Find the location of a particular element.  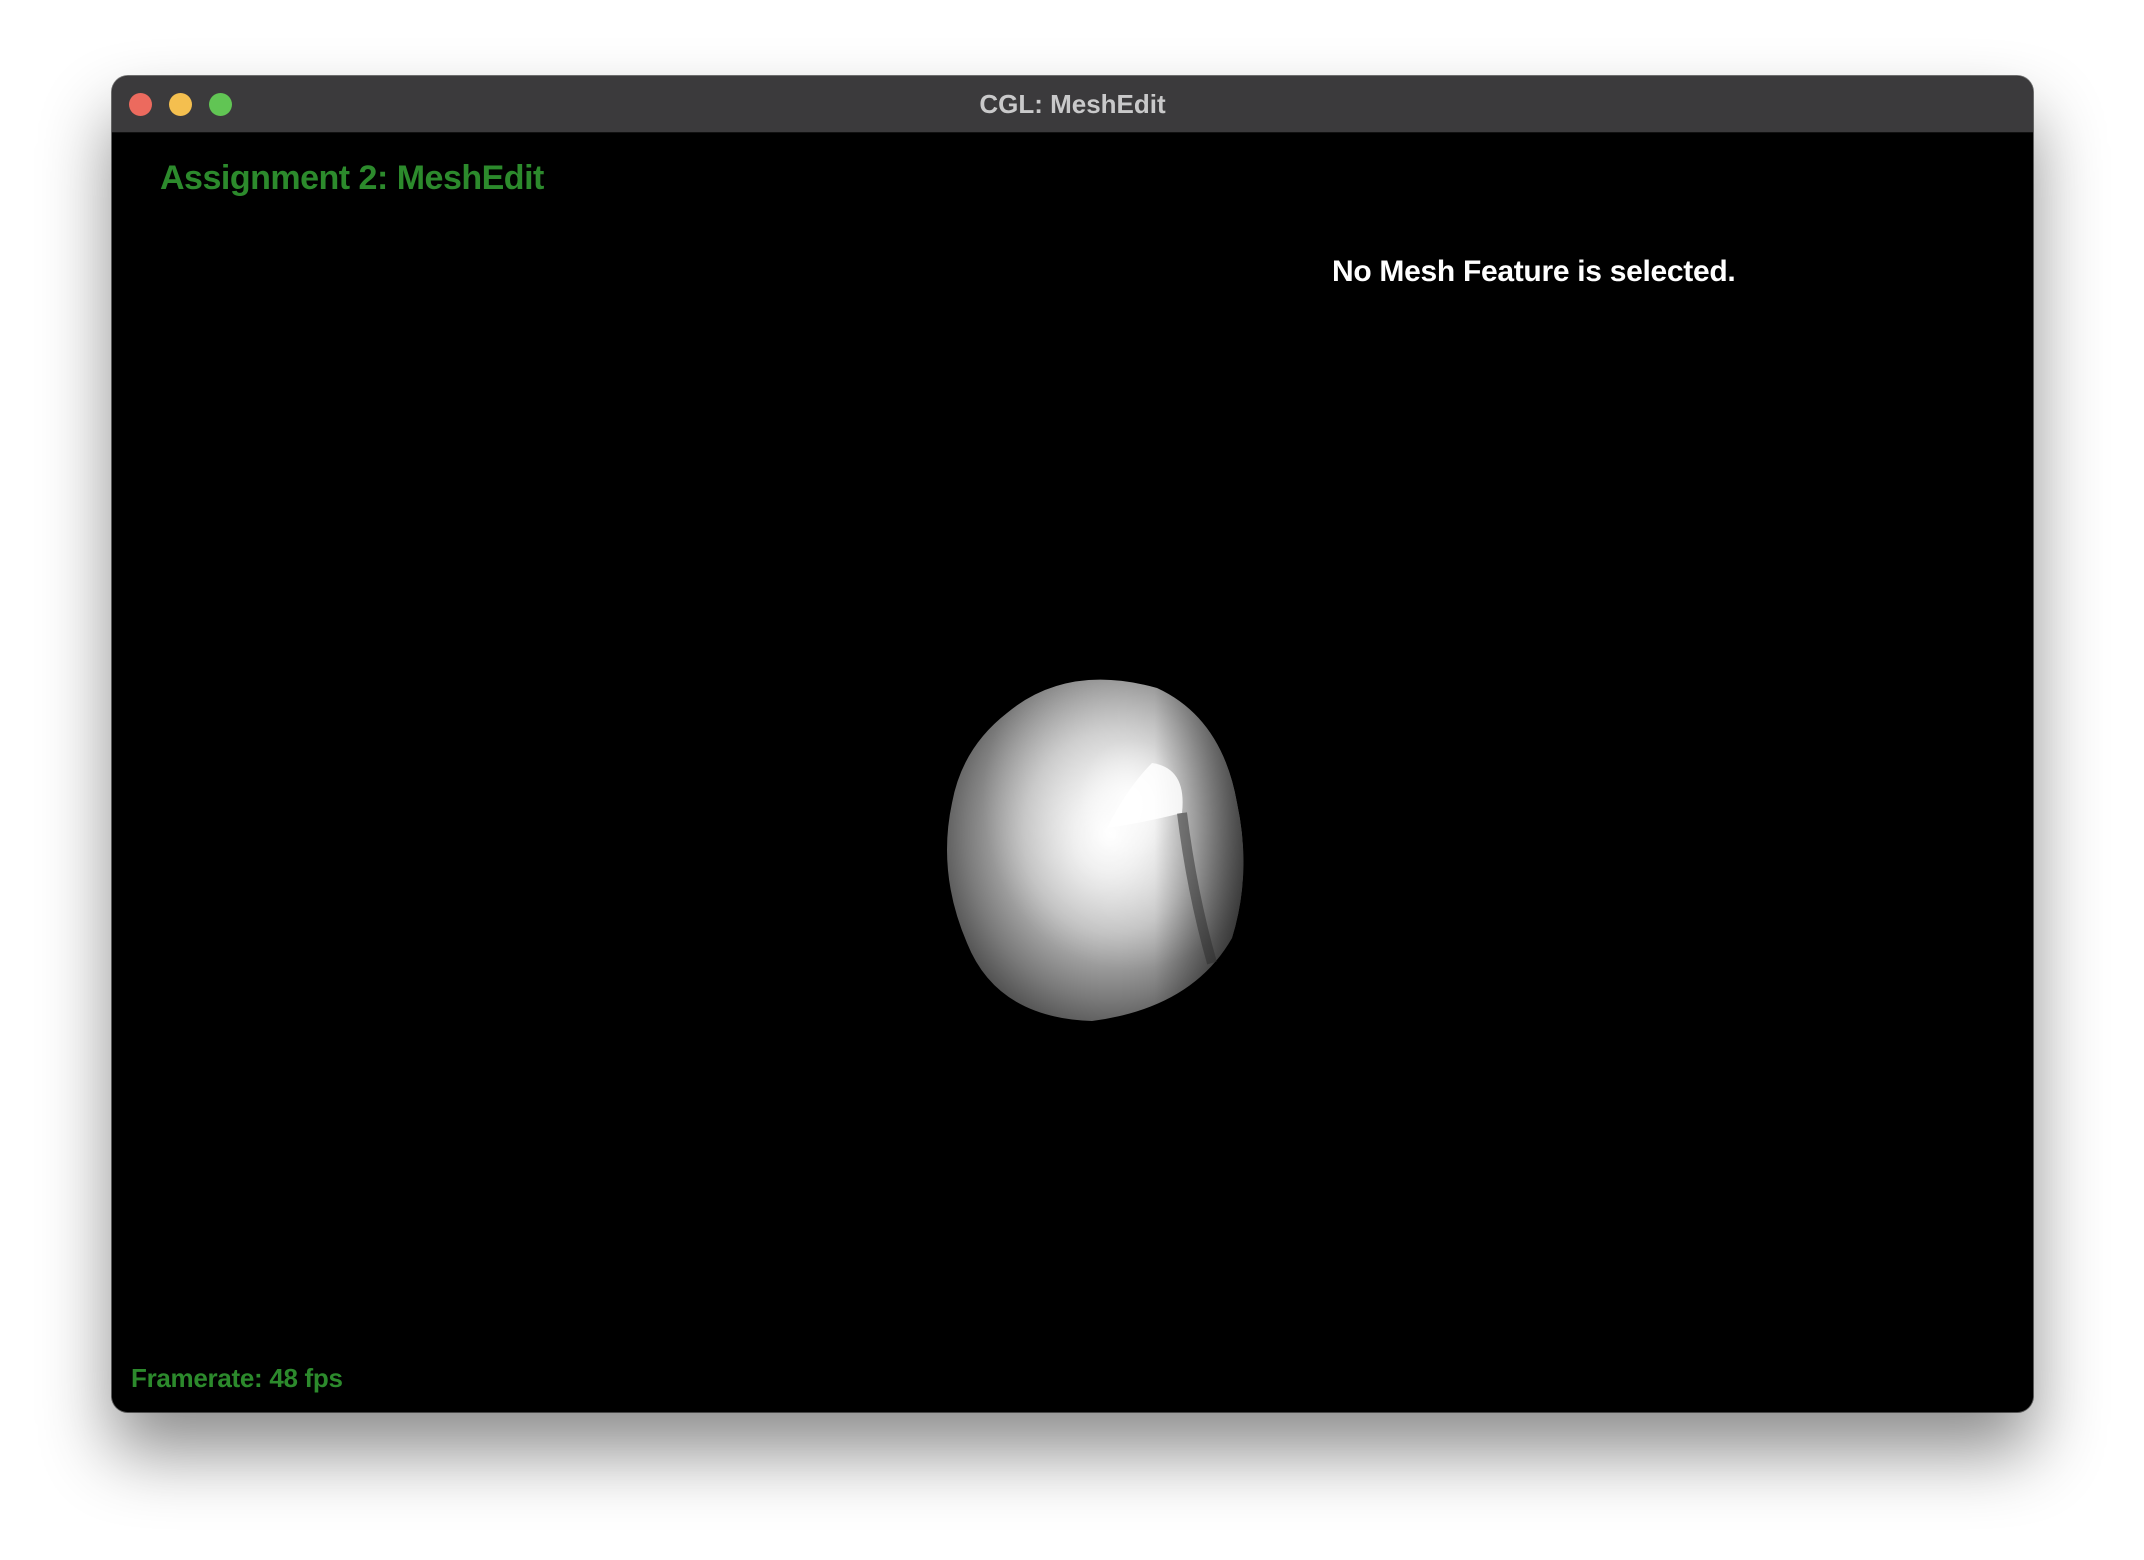

window-title: CGL: MeshEdit is located at coordinates (1072, 104).